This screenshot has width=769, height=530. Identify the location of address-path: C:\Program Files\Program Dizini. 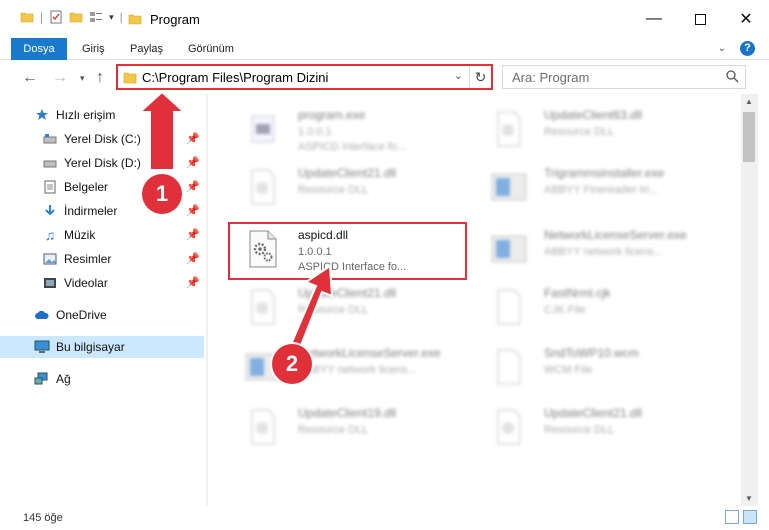
(235, 77).